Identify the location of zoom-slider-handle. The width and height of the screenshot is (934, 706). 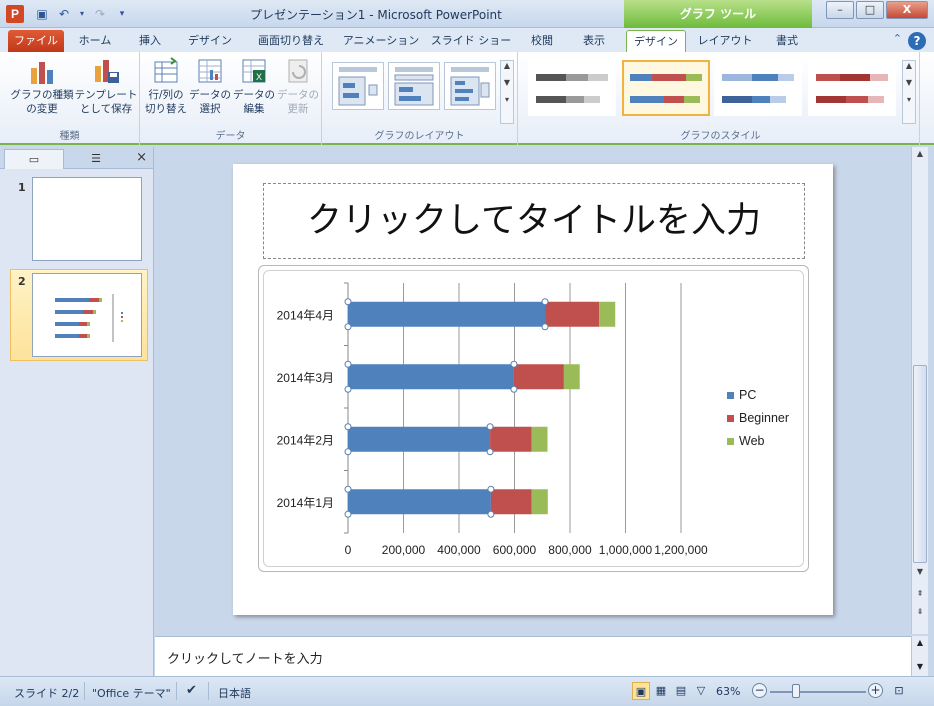
(796, 691).